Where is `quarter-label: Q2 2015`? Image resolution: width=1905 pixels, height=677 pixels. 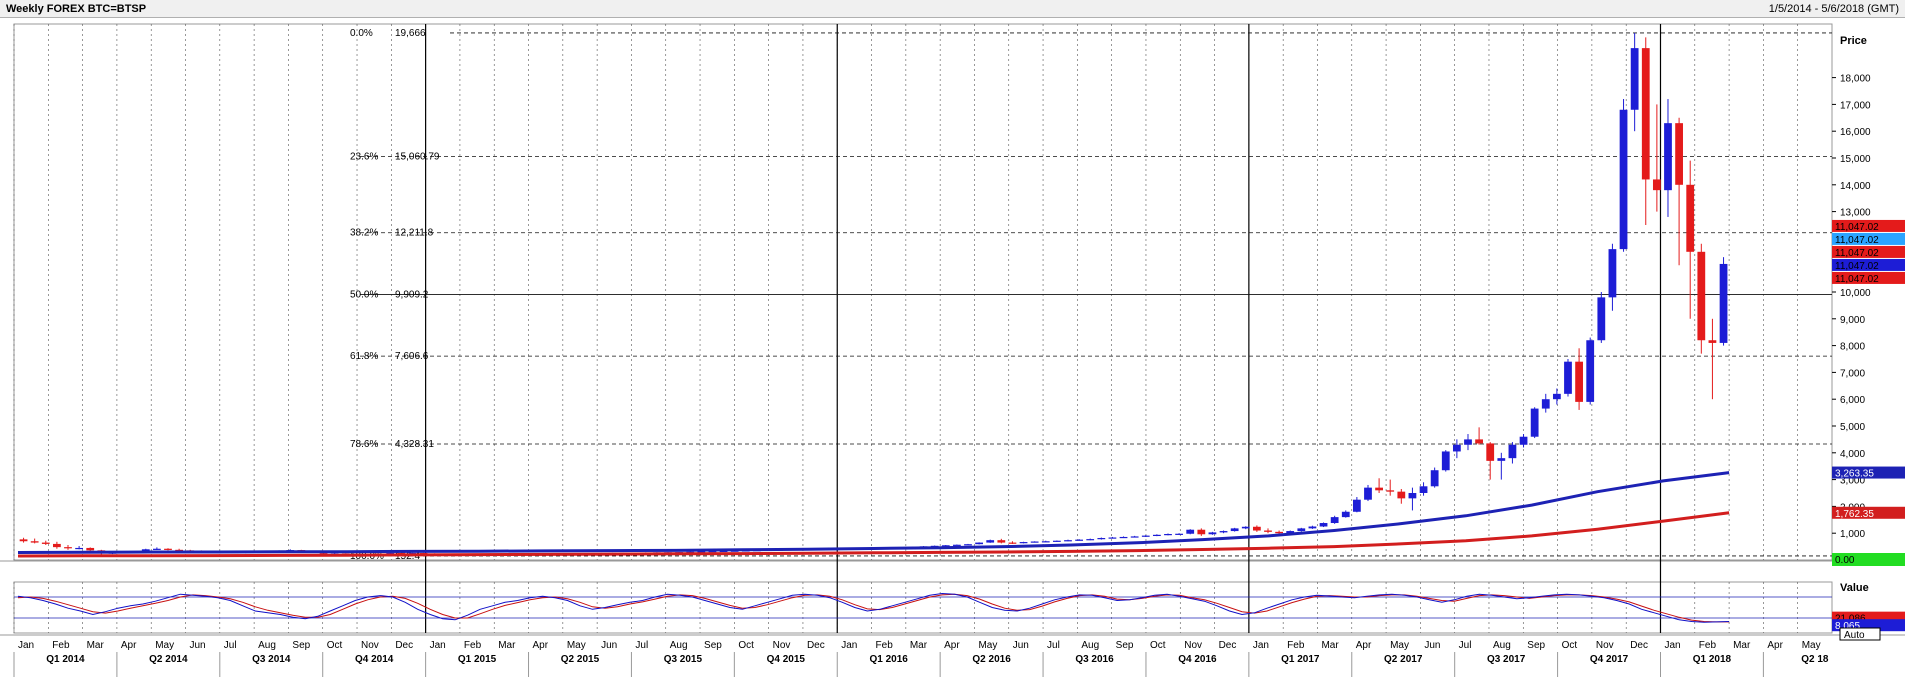
quarter-label: Q2 2015 is located at coordinates (580, 659).